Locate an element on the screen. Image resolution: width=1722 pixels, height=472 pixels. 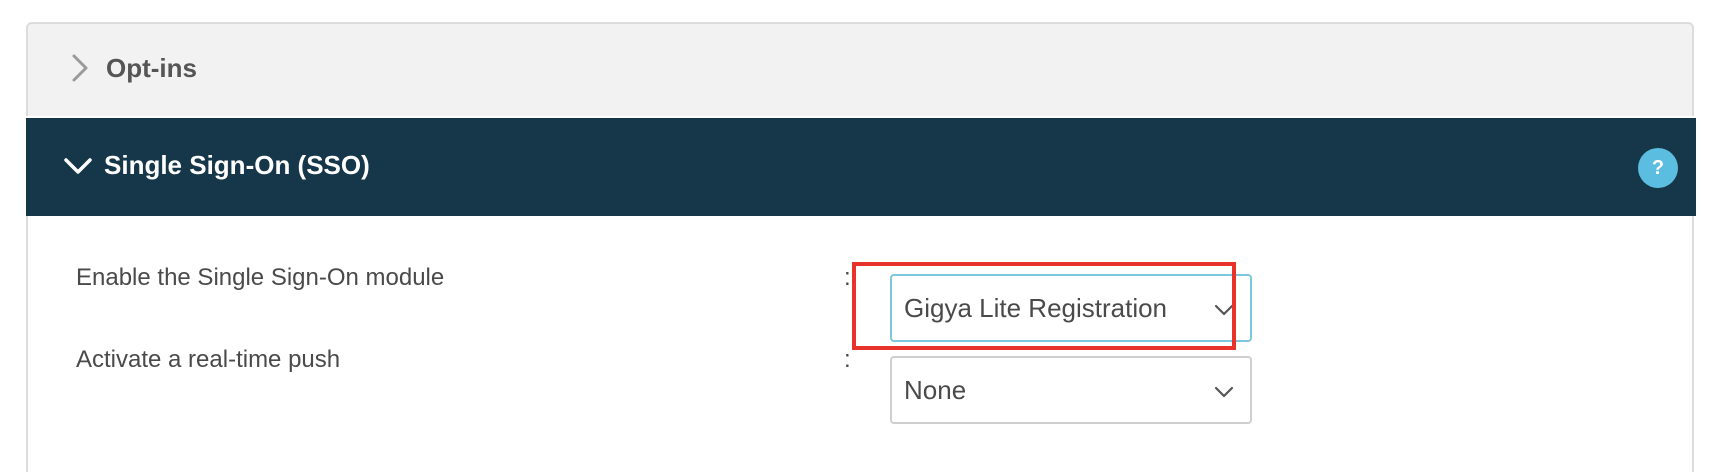
realtime-push-select: None is located at coordinates (1071, 390).